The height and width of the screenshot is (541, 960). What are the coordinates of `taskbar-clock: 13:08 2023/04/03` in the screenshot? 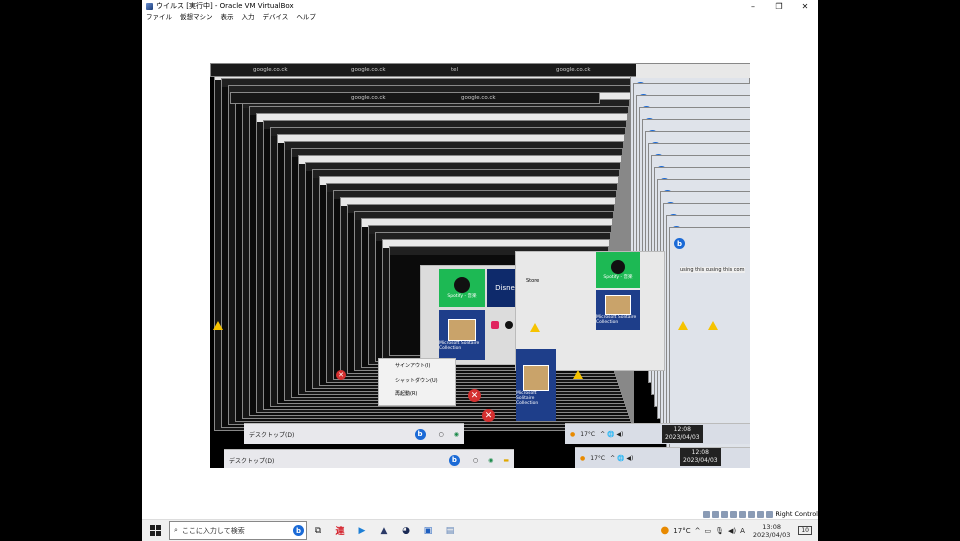 It's located at (771, 531).